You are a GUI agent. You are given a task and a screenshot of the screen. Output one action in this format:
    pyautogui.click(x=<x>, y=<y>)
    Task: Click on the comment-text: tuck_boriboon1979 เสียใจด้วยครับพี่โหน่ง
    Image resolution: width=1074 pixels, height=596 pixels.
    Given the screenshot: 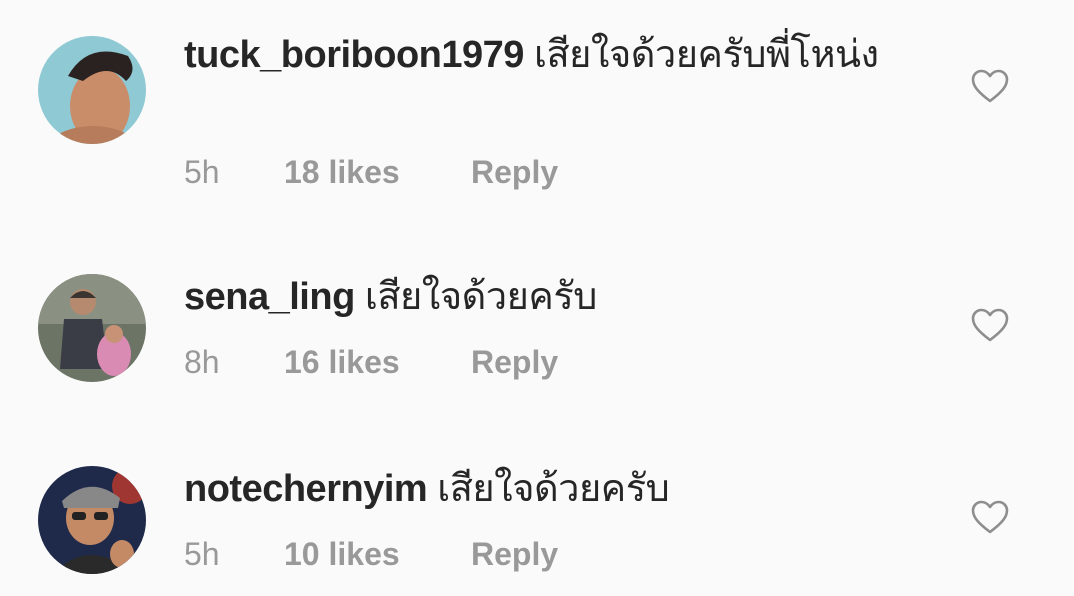 What is the action you would take?
    pyautogui.click(x=534, y=55)
    